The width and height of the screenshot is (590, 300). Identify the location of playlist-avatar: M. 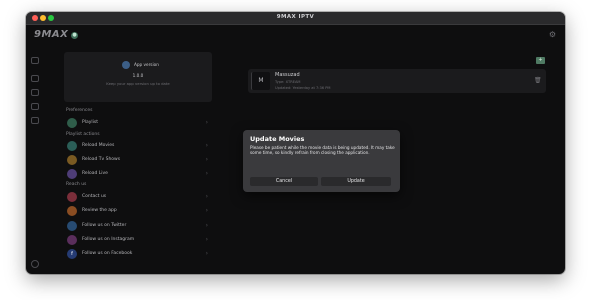
(260, 81).